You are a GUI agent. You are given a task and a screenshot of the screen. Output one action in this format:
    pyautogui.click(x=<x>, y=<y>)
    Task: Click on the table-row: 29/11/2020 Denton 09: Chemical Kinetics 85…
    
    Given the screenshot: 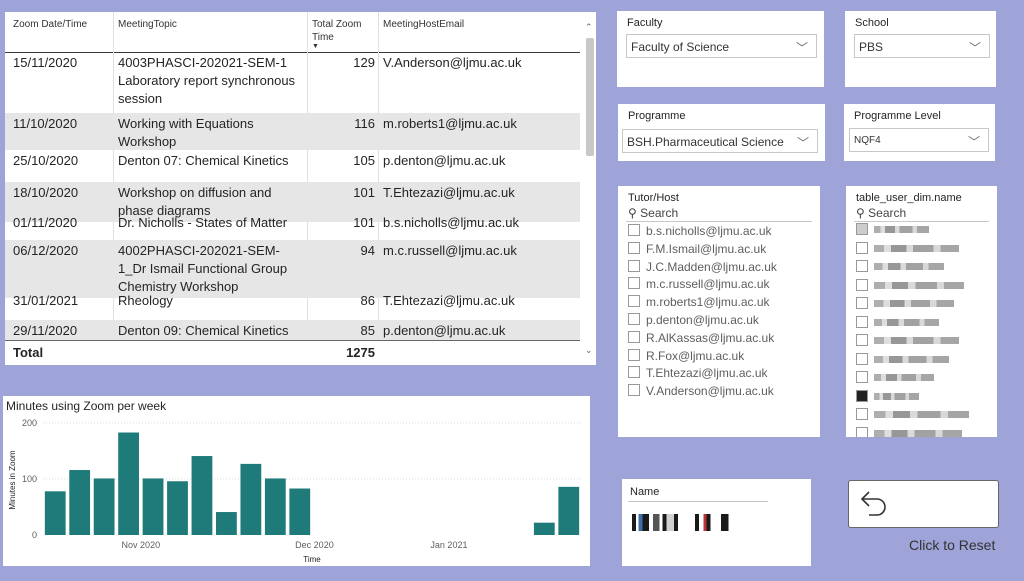 What is the action you would take?
    pyautogui.click(x=292, y=330)
    